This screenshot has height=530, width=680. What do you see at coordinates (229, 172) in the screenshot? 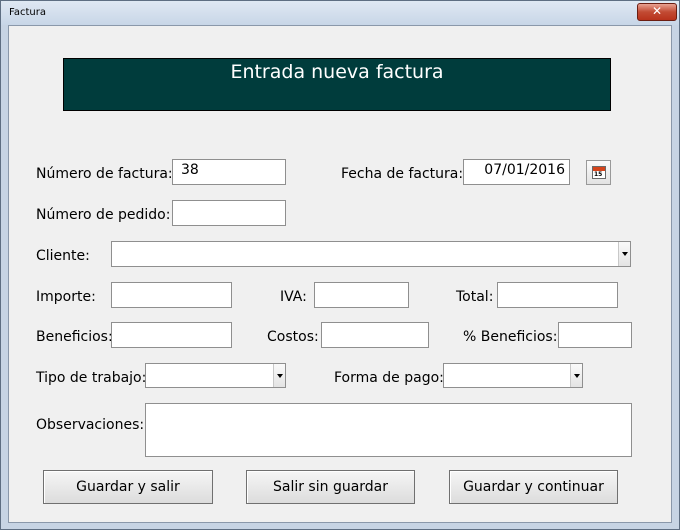
I see `invoice-number-input: 38` at bounding box center [229, 172].